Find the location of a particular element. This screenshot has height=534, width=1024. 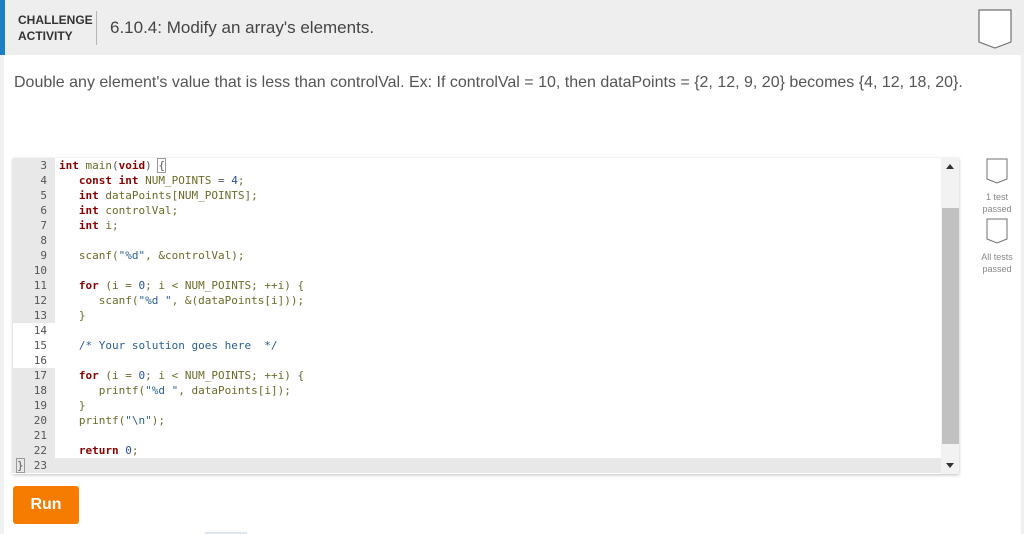

matched-brace: } is located at coordinates (20, 465).